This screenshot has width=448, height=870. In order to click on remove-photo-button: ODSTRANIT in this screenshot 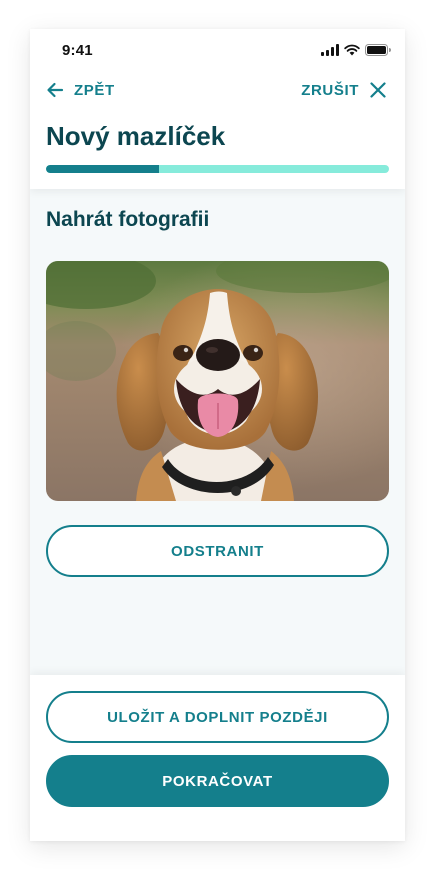, I will do `click(217, 551)`.